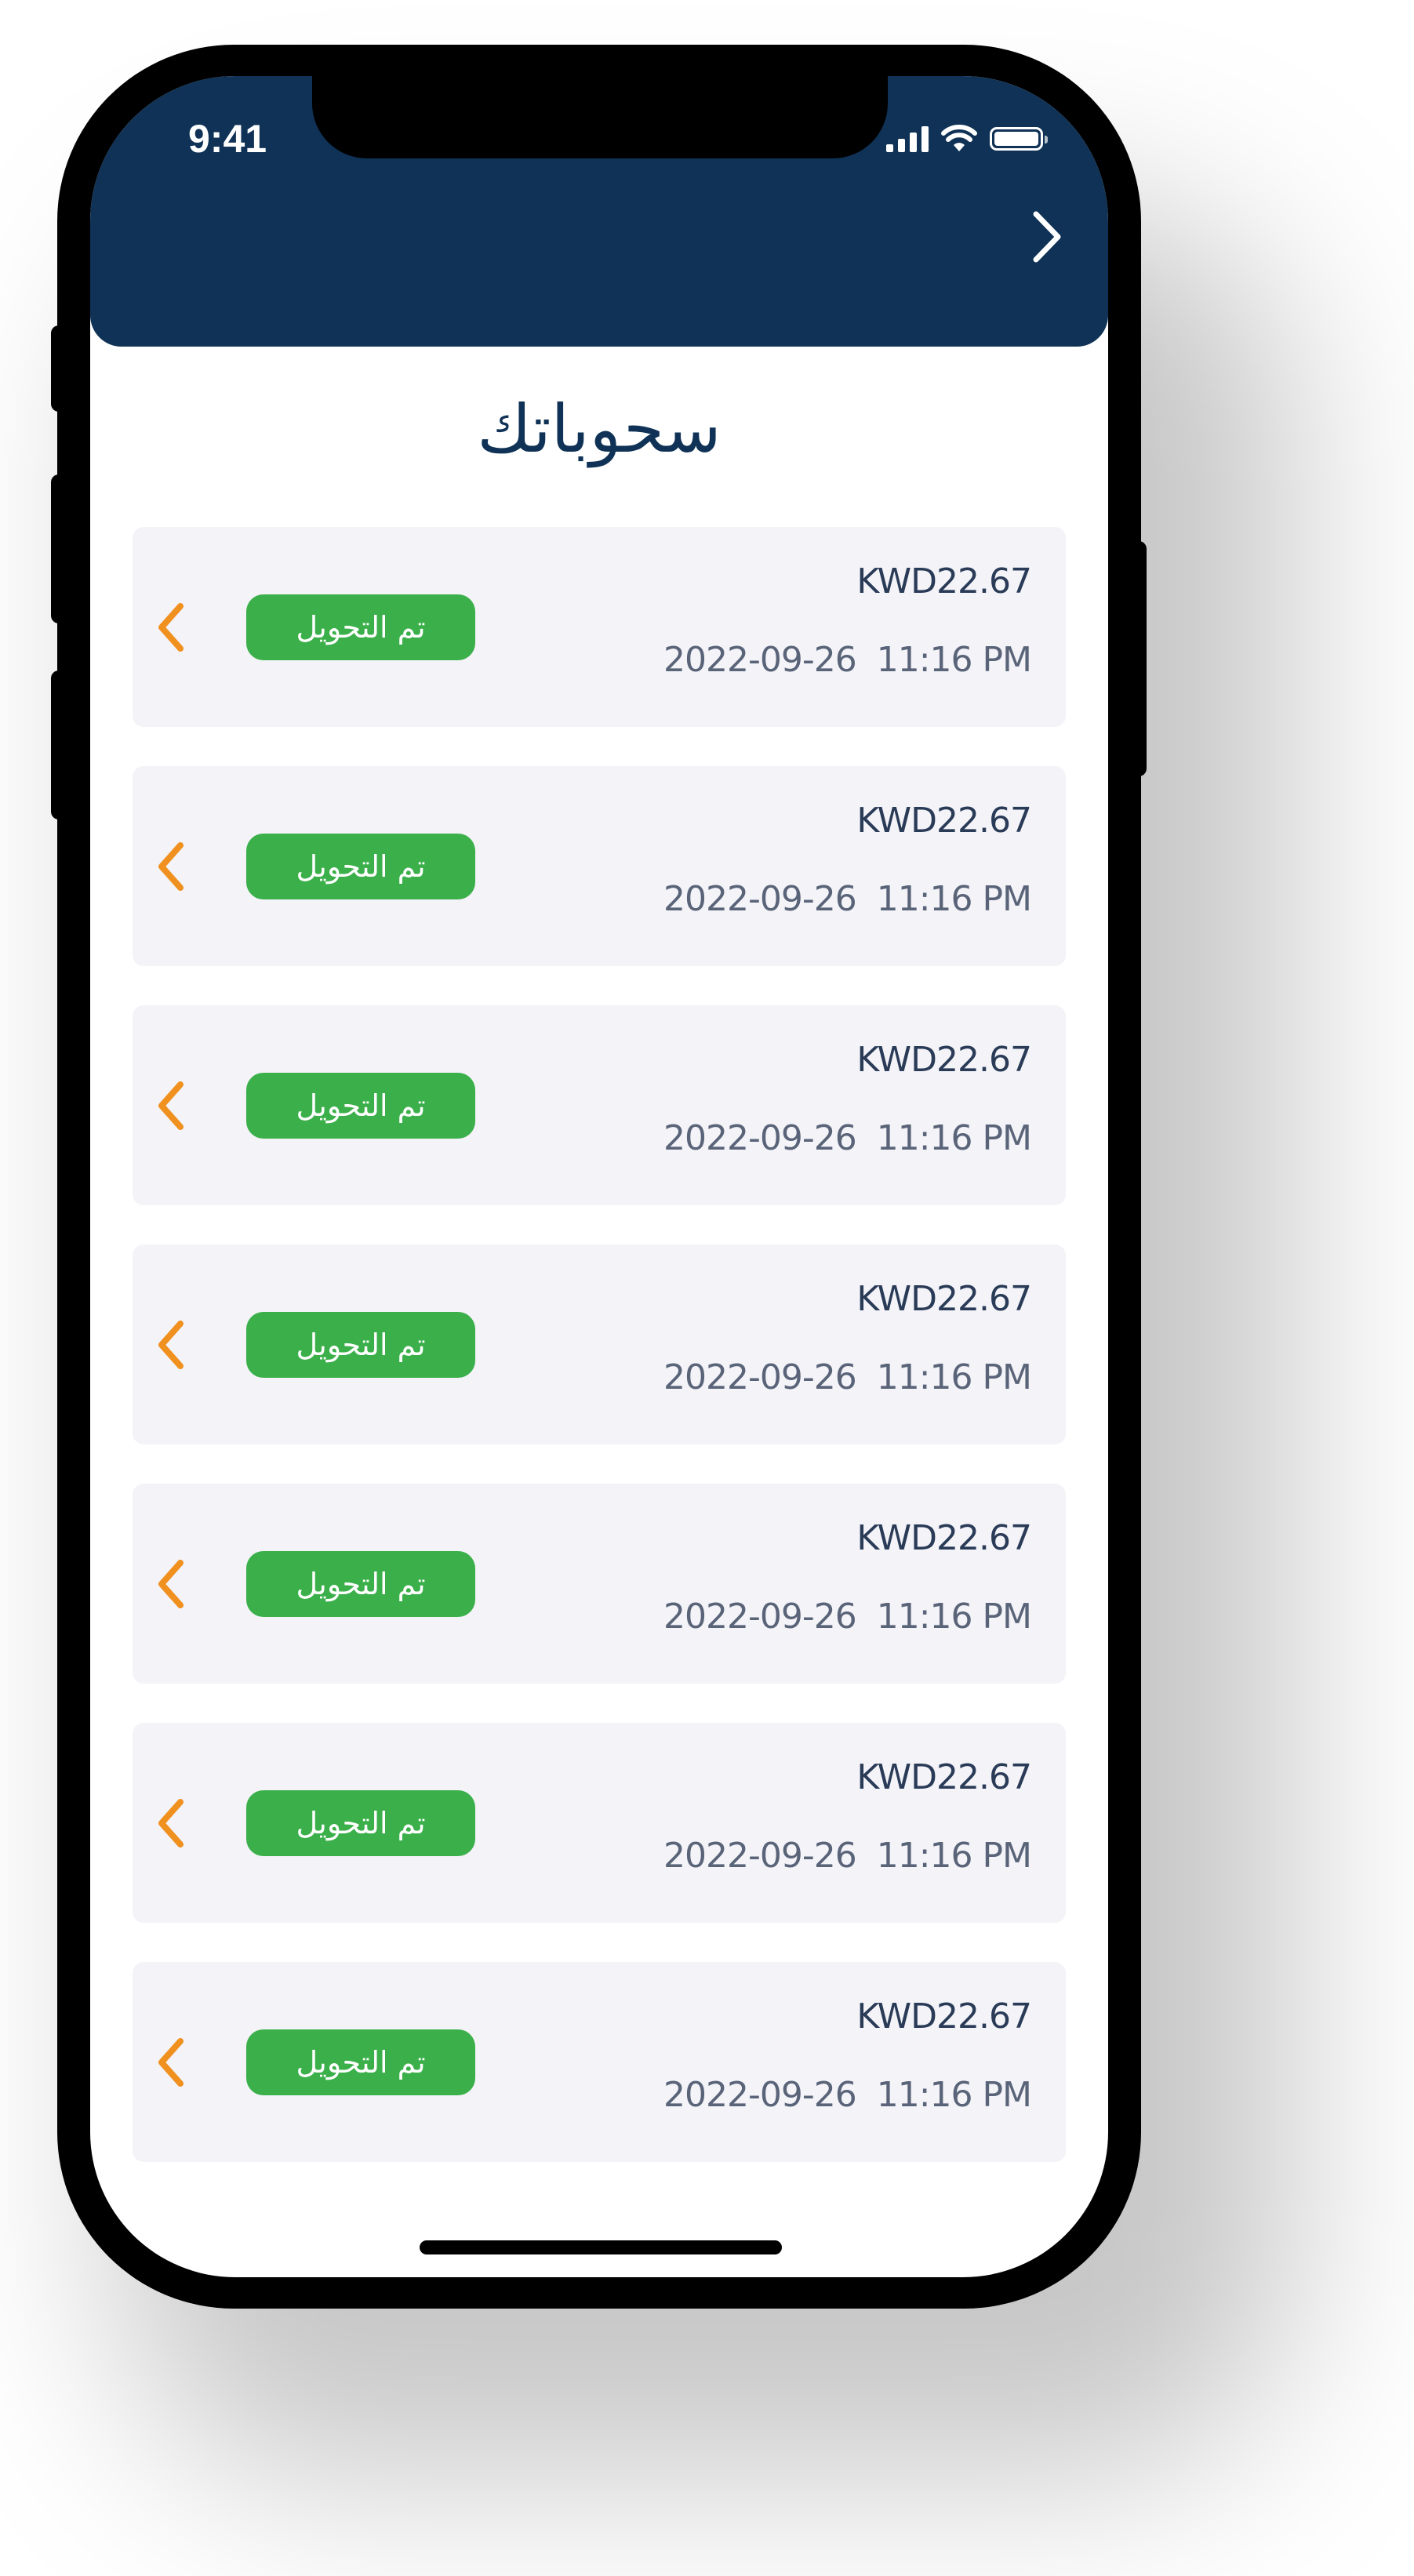 The height and width of the screenshot is (2576, 1414). I want to click on app-header: 9:41, so click(599, 211).